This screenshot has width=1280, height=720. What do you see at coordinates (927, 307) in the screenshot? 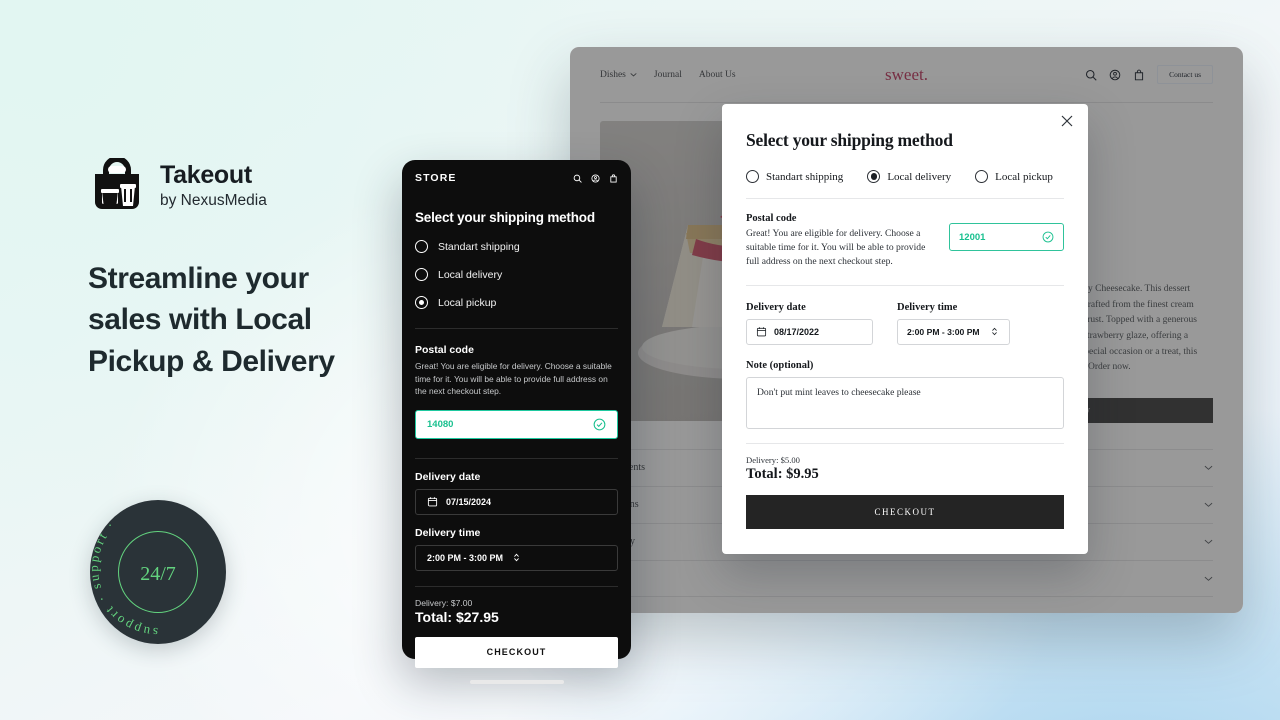
I see `delivery-time-label: Delivery time` at bounding box center [927, 307].